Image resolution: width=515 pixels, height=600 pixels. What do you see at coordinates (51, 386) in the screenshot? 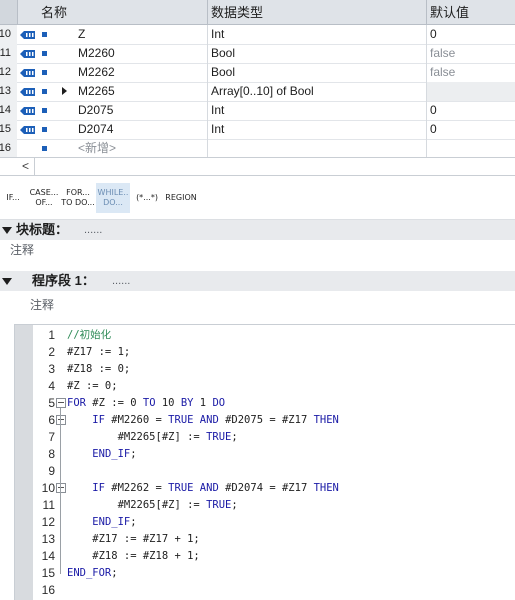
I see `line-number: 4` at bounding box center [51, 386].